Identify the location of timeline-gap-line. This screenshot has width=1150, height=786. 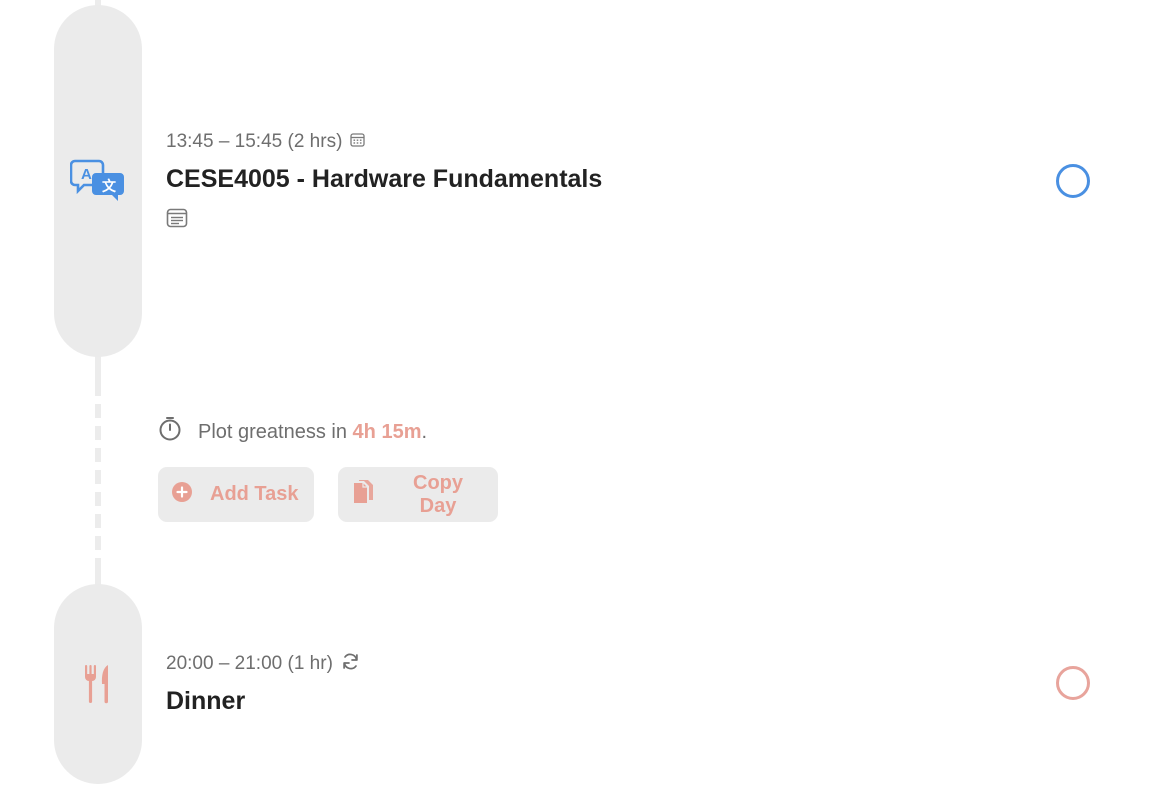
(98, 471).